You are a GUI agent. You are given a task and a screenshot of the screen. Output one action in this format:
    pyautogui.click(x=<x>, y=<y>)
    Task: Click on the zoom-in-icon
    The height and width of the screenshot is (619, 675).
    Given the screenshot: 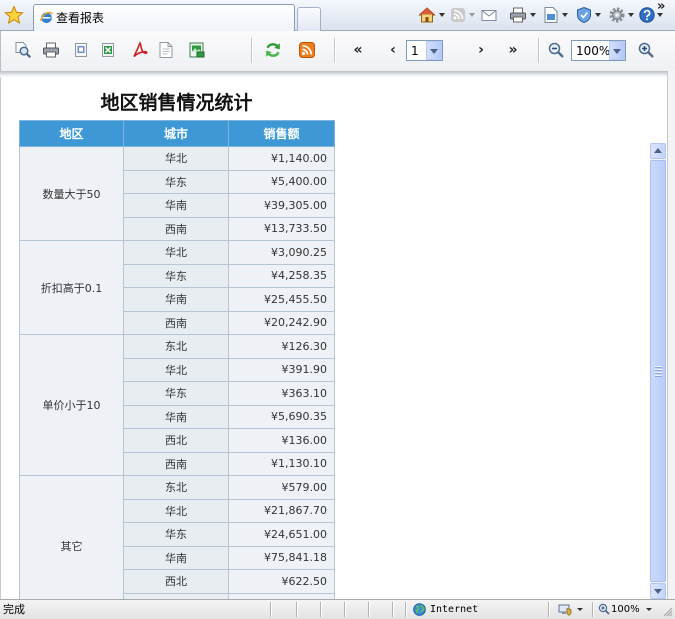 What is the action you would take?
    pyautogui.click(x=646, y=50)
    